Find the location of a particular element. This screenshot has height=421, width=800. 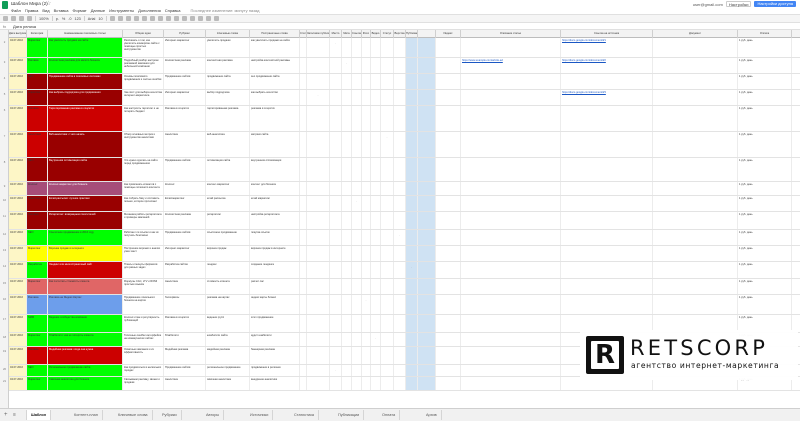

row-number: 4 is located at coordinates (4, 78).